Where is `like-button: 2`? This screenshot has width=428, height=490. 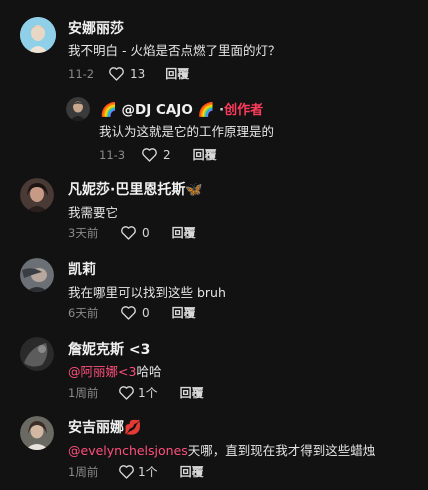
like-button: 2 is located at coordinates (156, 154).